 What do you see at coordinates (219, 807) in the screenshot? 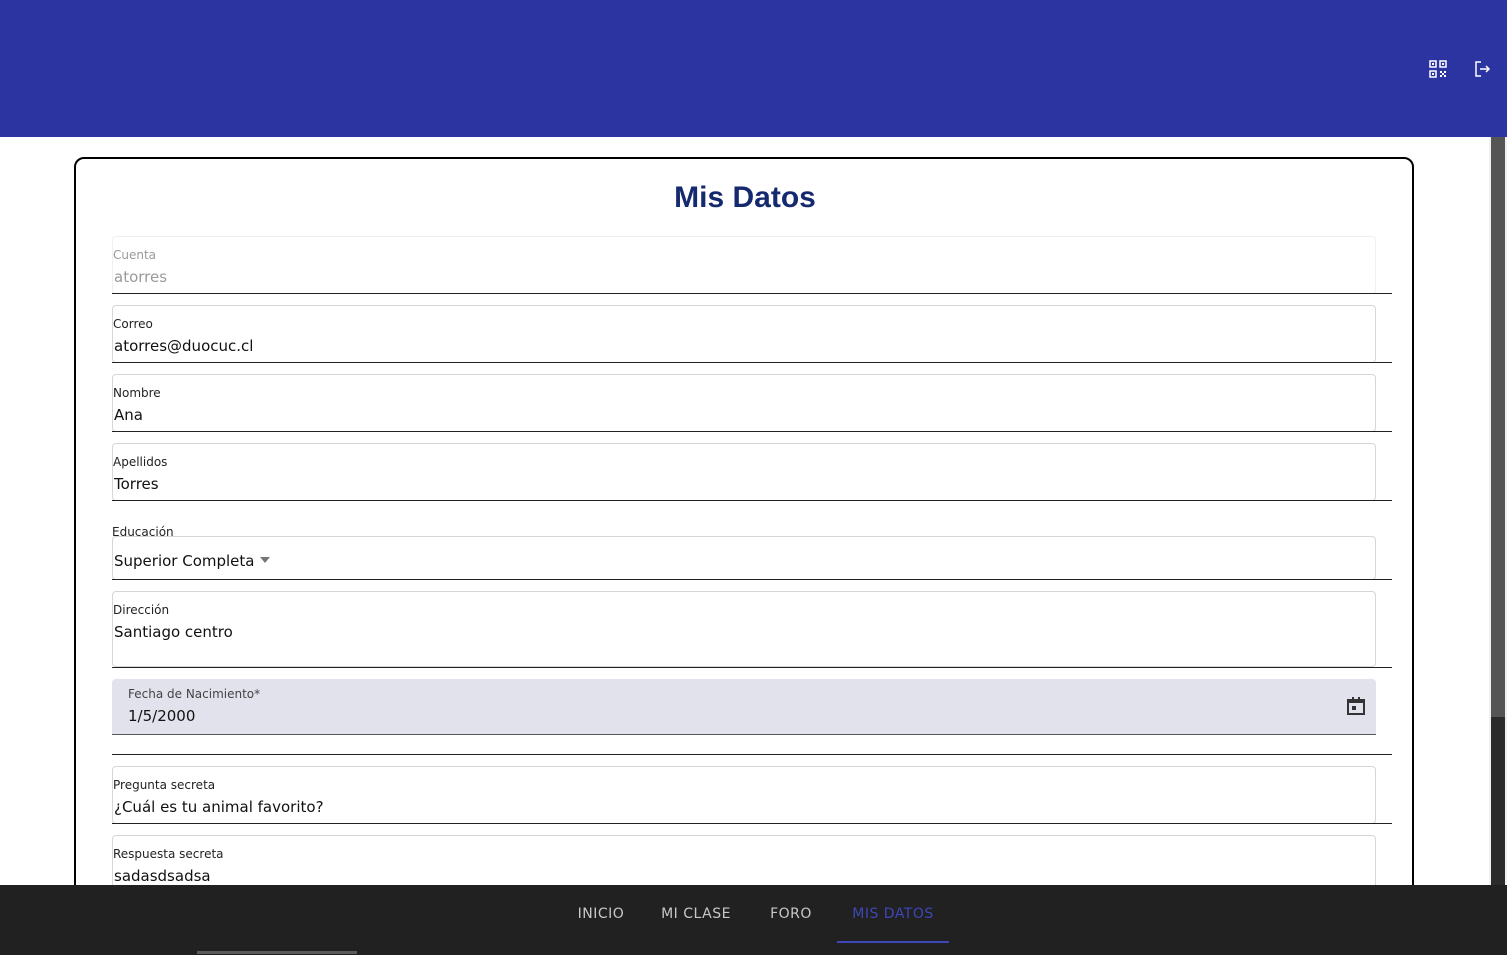
I see `secret-question-value: ¿Cuál es tu animal favorito?` at bounding box center [219, 807].